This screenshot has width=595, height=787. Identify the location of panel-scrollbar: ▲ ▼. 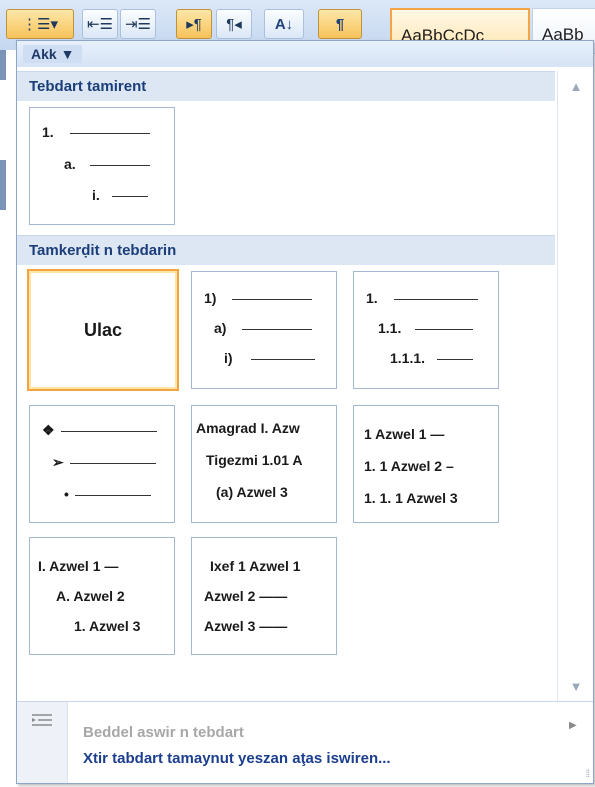
(575, 386).